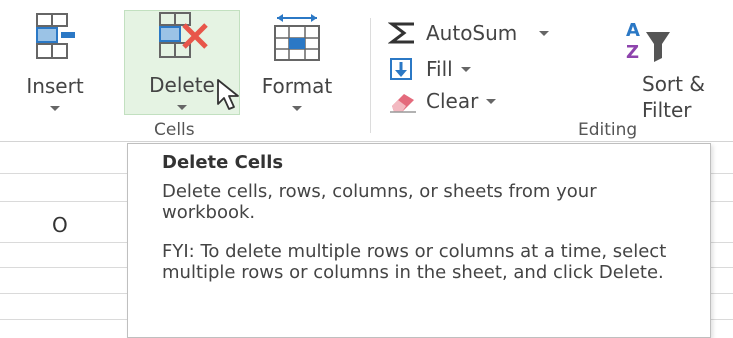  Describe the element at coordinates (223, 162) in the screenshot. I see `tooltip-title: Delete Cells` at that location.